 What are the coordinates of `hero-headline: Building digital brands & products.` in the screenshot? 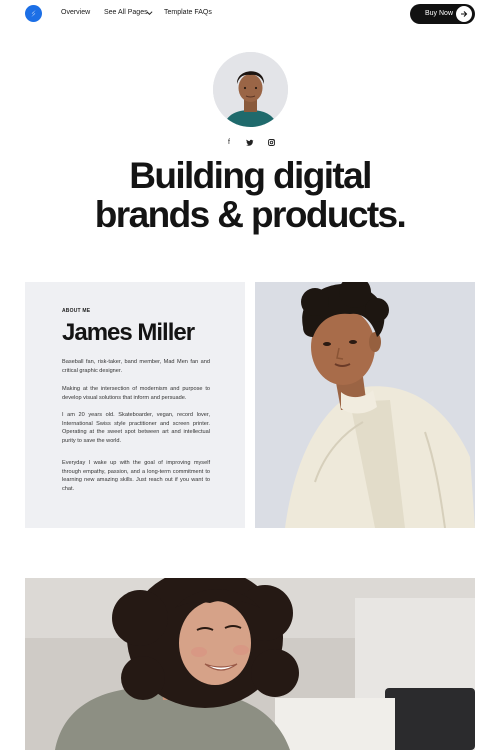 It's located at (250, 195).